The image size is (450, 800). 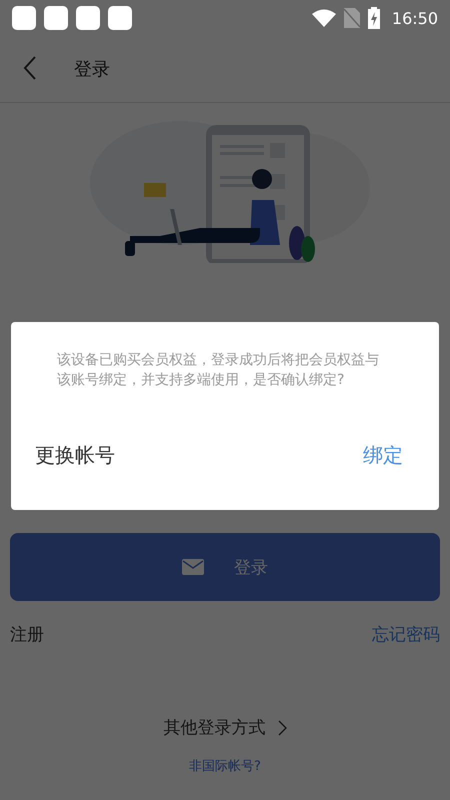 I want to click on battery-charging-icon, so click(x=374, y=18).